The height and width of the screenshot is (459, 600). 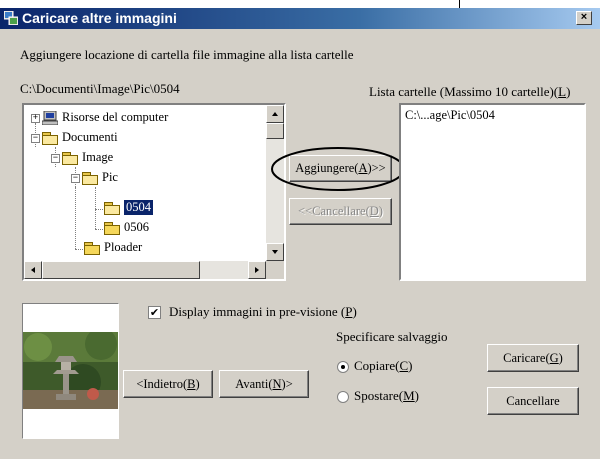 I want to click on close-icon: ×, so click(x=584, y=17).